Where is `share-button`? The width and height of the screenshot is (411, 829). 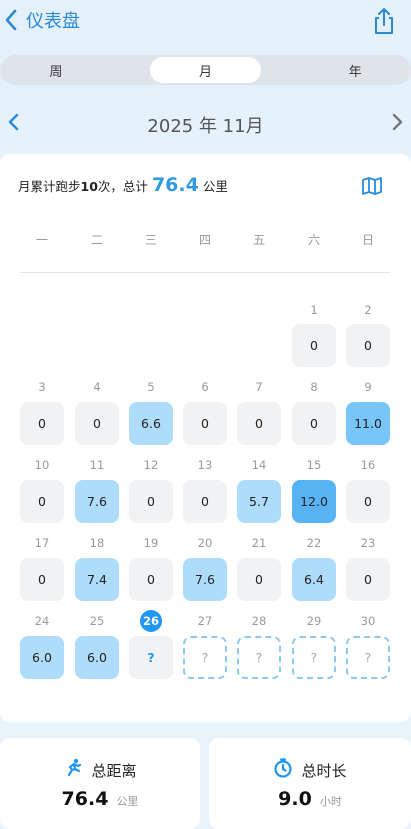
share-button is located at coordinates (384, 21).